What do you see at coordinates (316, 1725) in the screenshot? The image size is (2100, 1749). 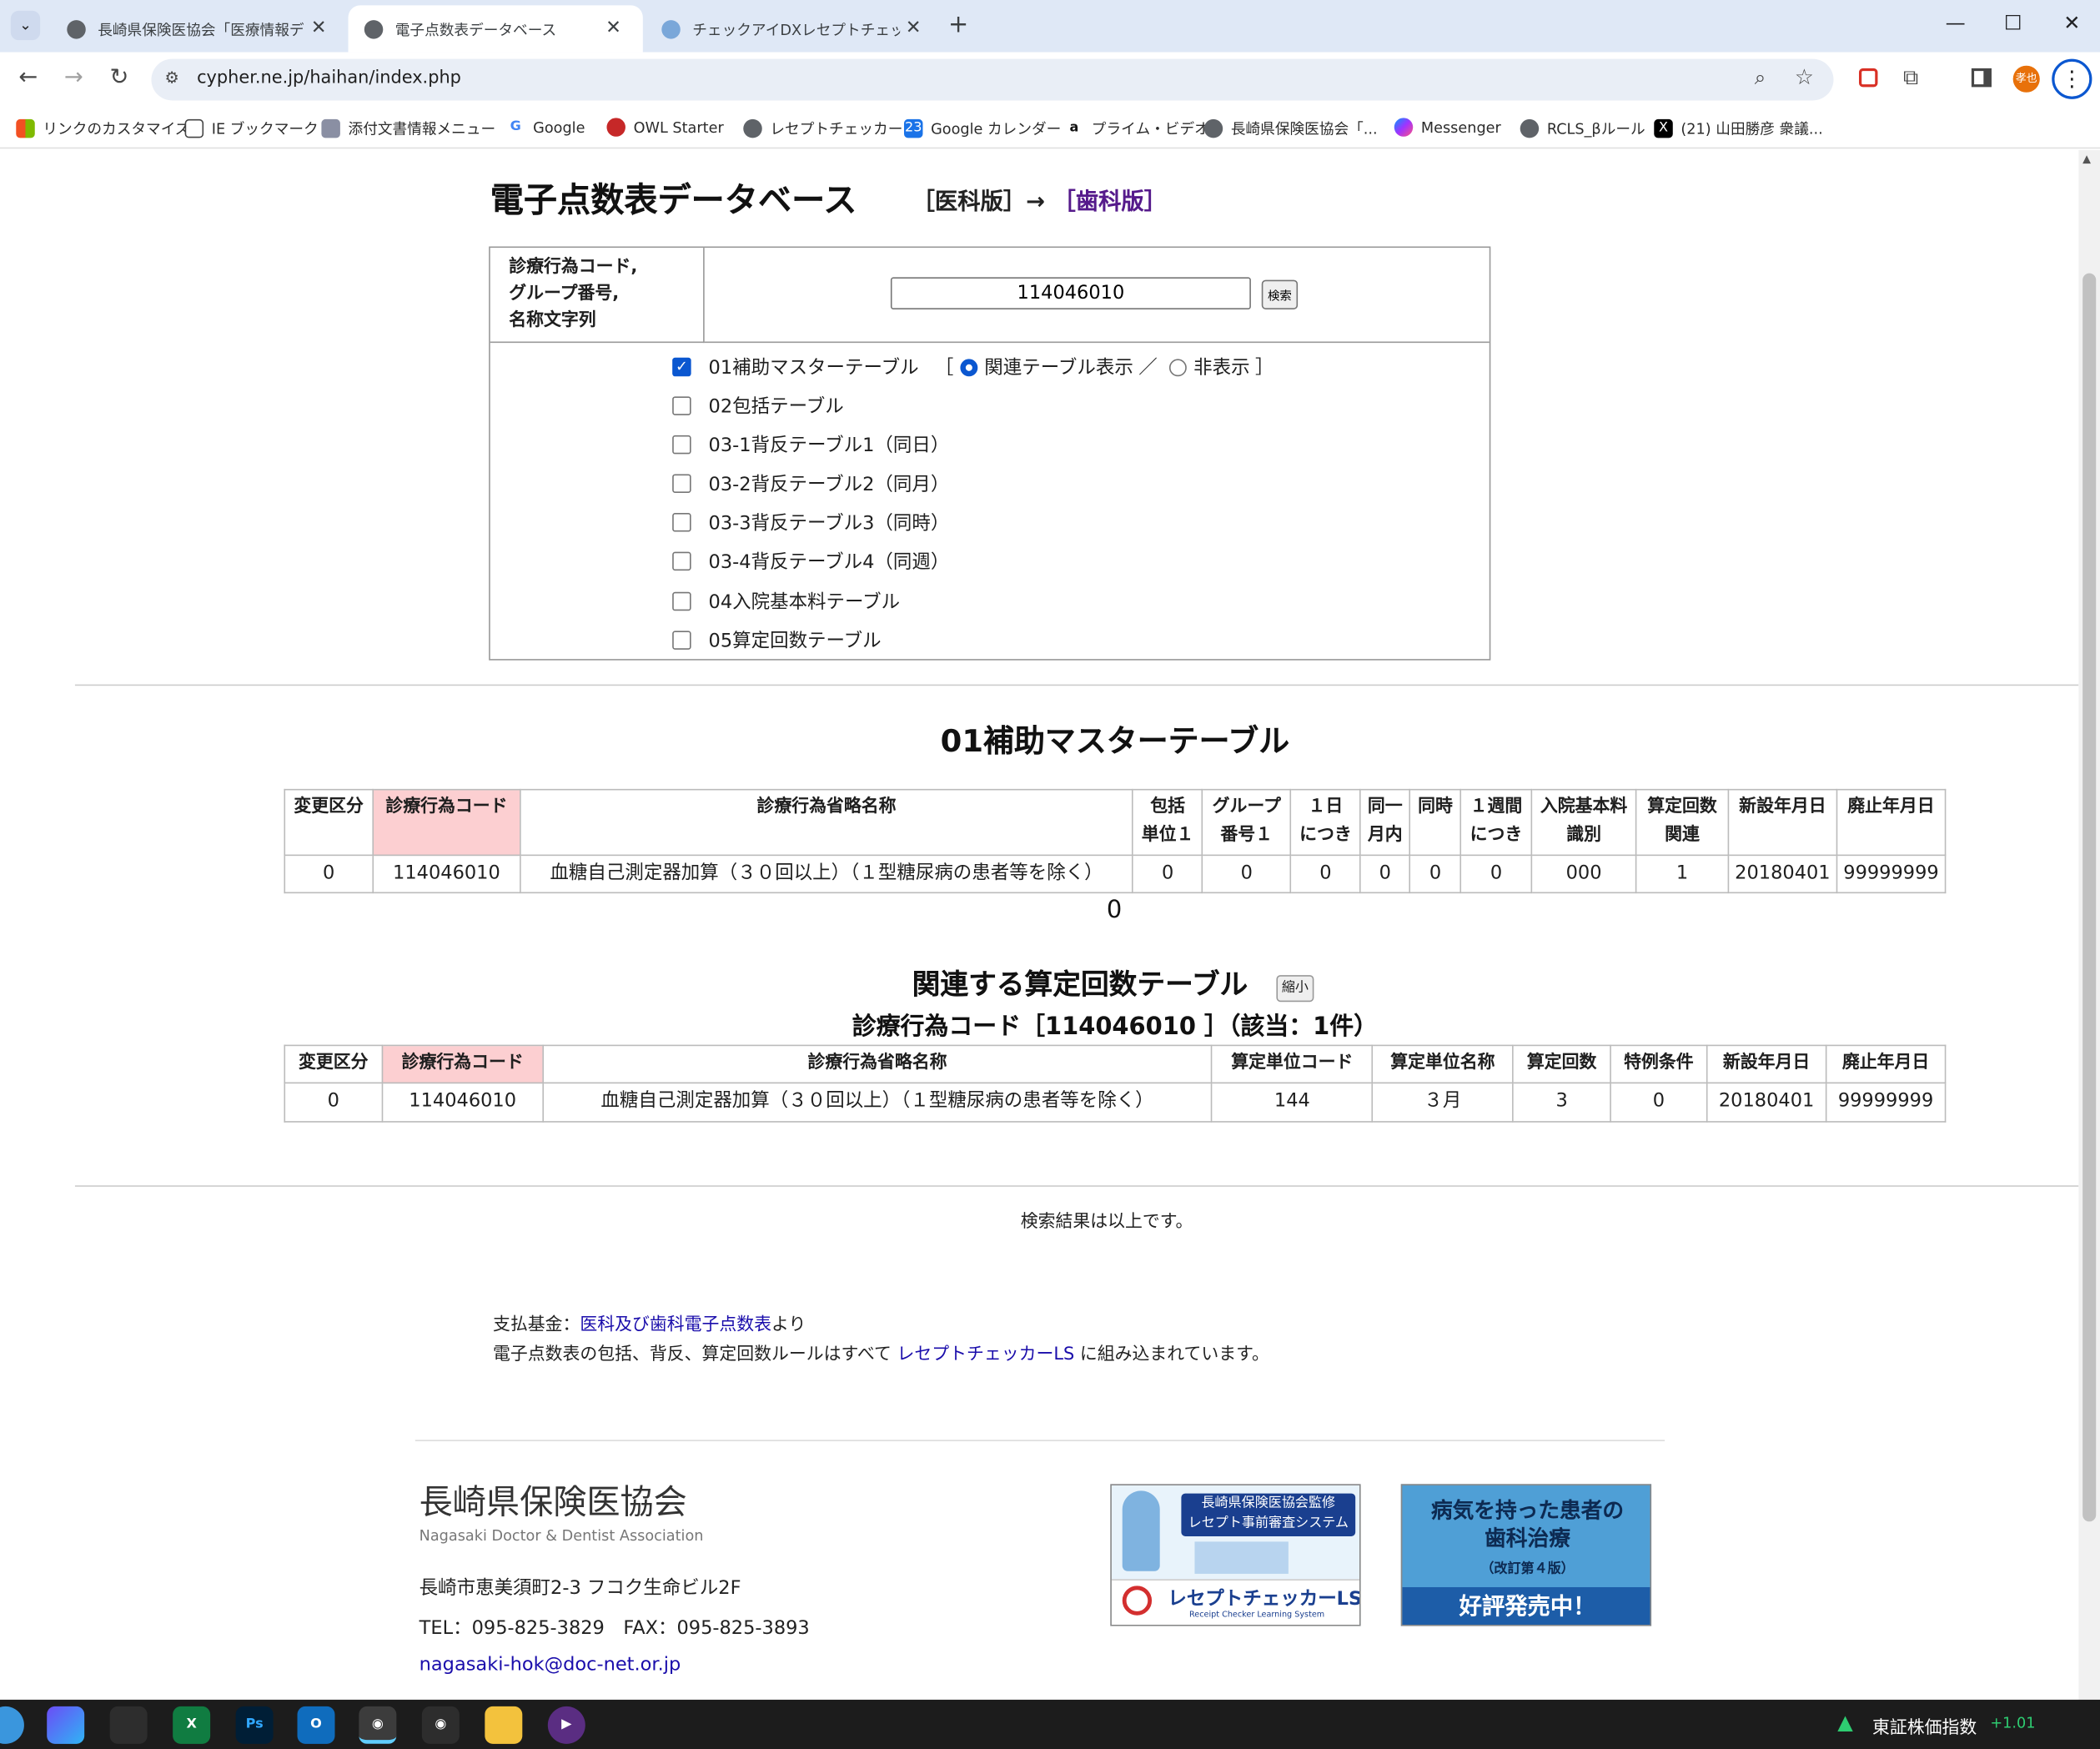 I see `outlook-icon: O` at bounding box center [316, 1725].